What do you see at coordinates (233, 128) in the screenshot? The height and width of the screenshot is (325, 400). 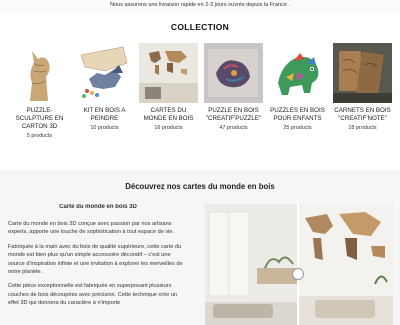 I see `collection-count: 47 products` at bounding box center [233, 128].